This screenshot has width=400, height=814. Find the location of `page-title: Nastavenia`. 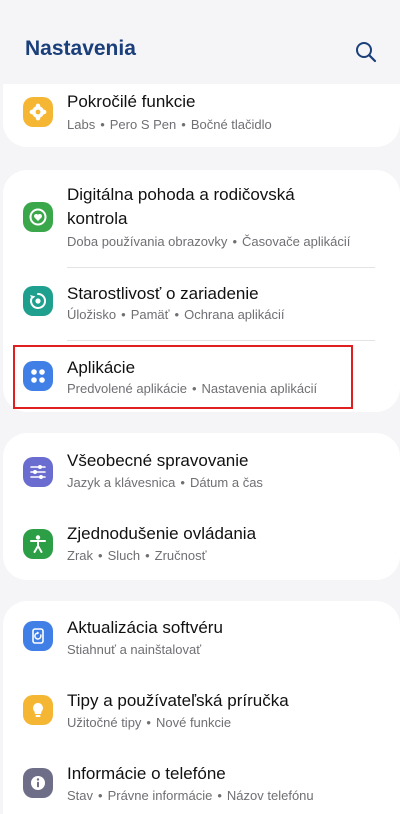

page-title: Nastavenia is located at coordinates (80, 48).